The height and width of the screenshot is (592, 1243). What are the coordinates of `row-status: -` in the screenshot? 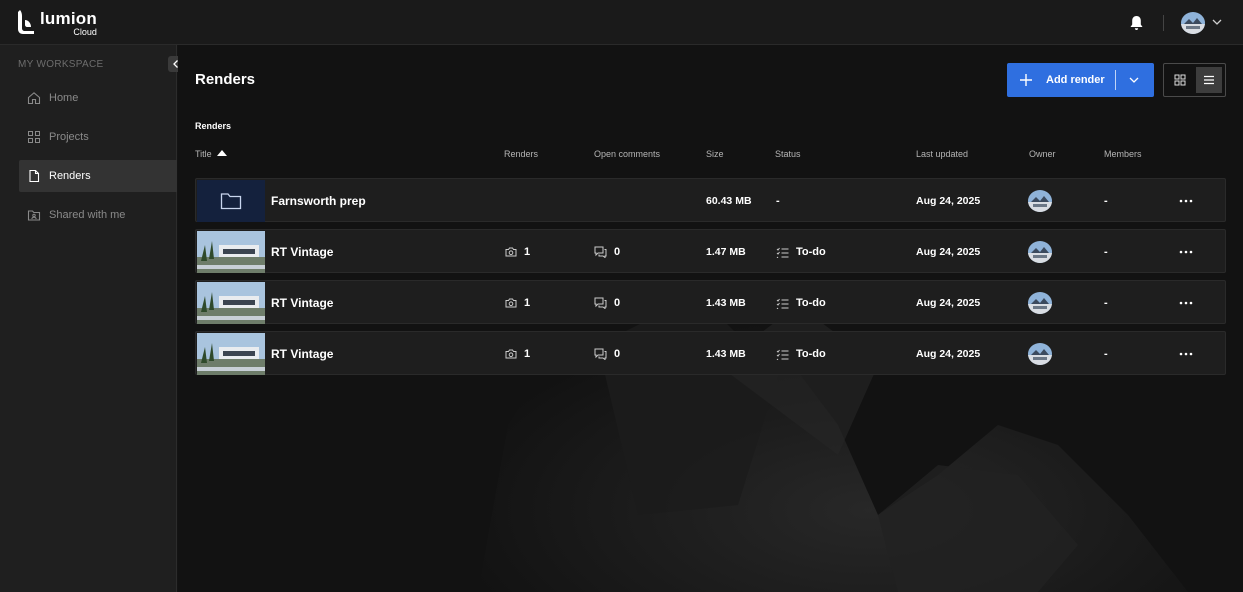 It's located at (778, 201).